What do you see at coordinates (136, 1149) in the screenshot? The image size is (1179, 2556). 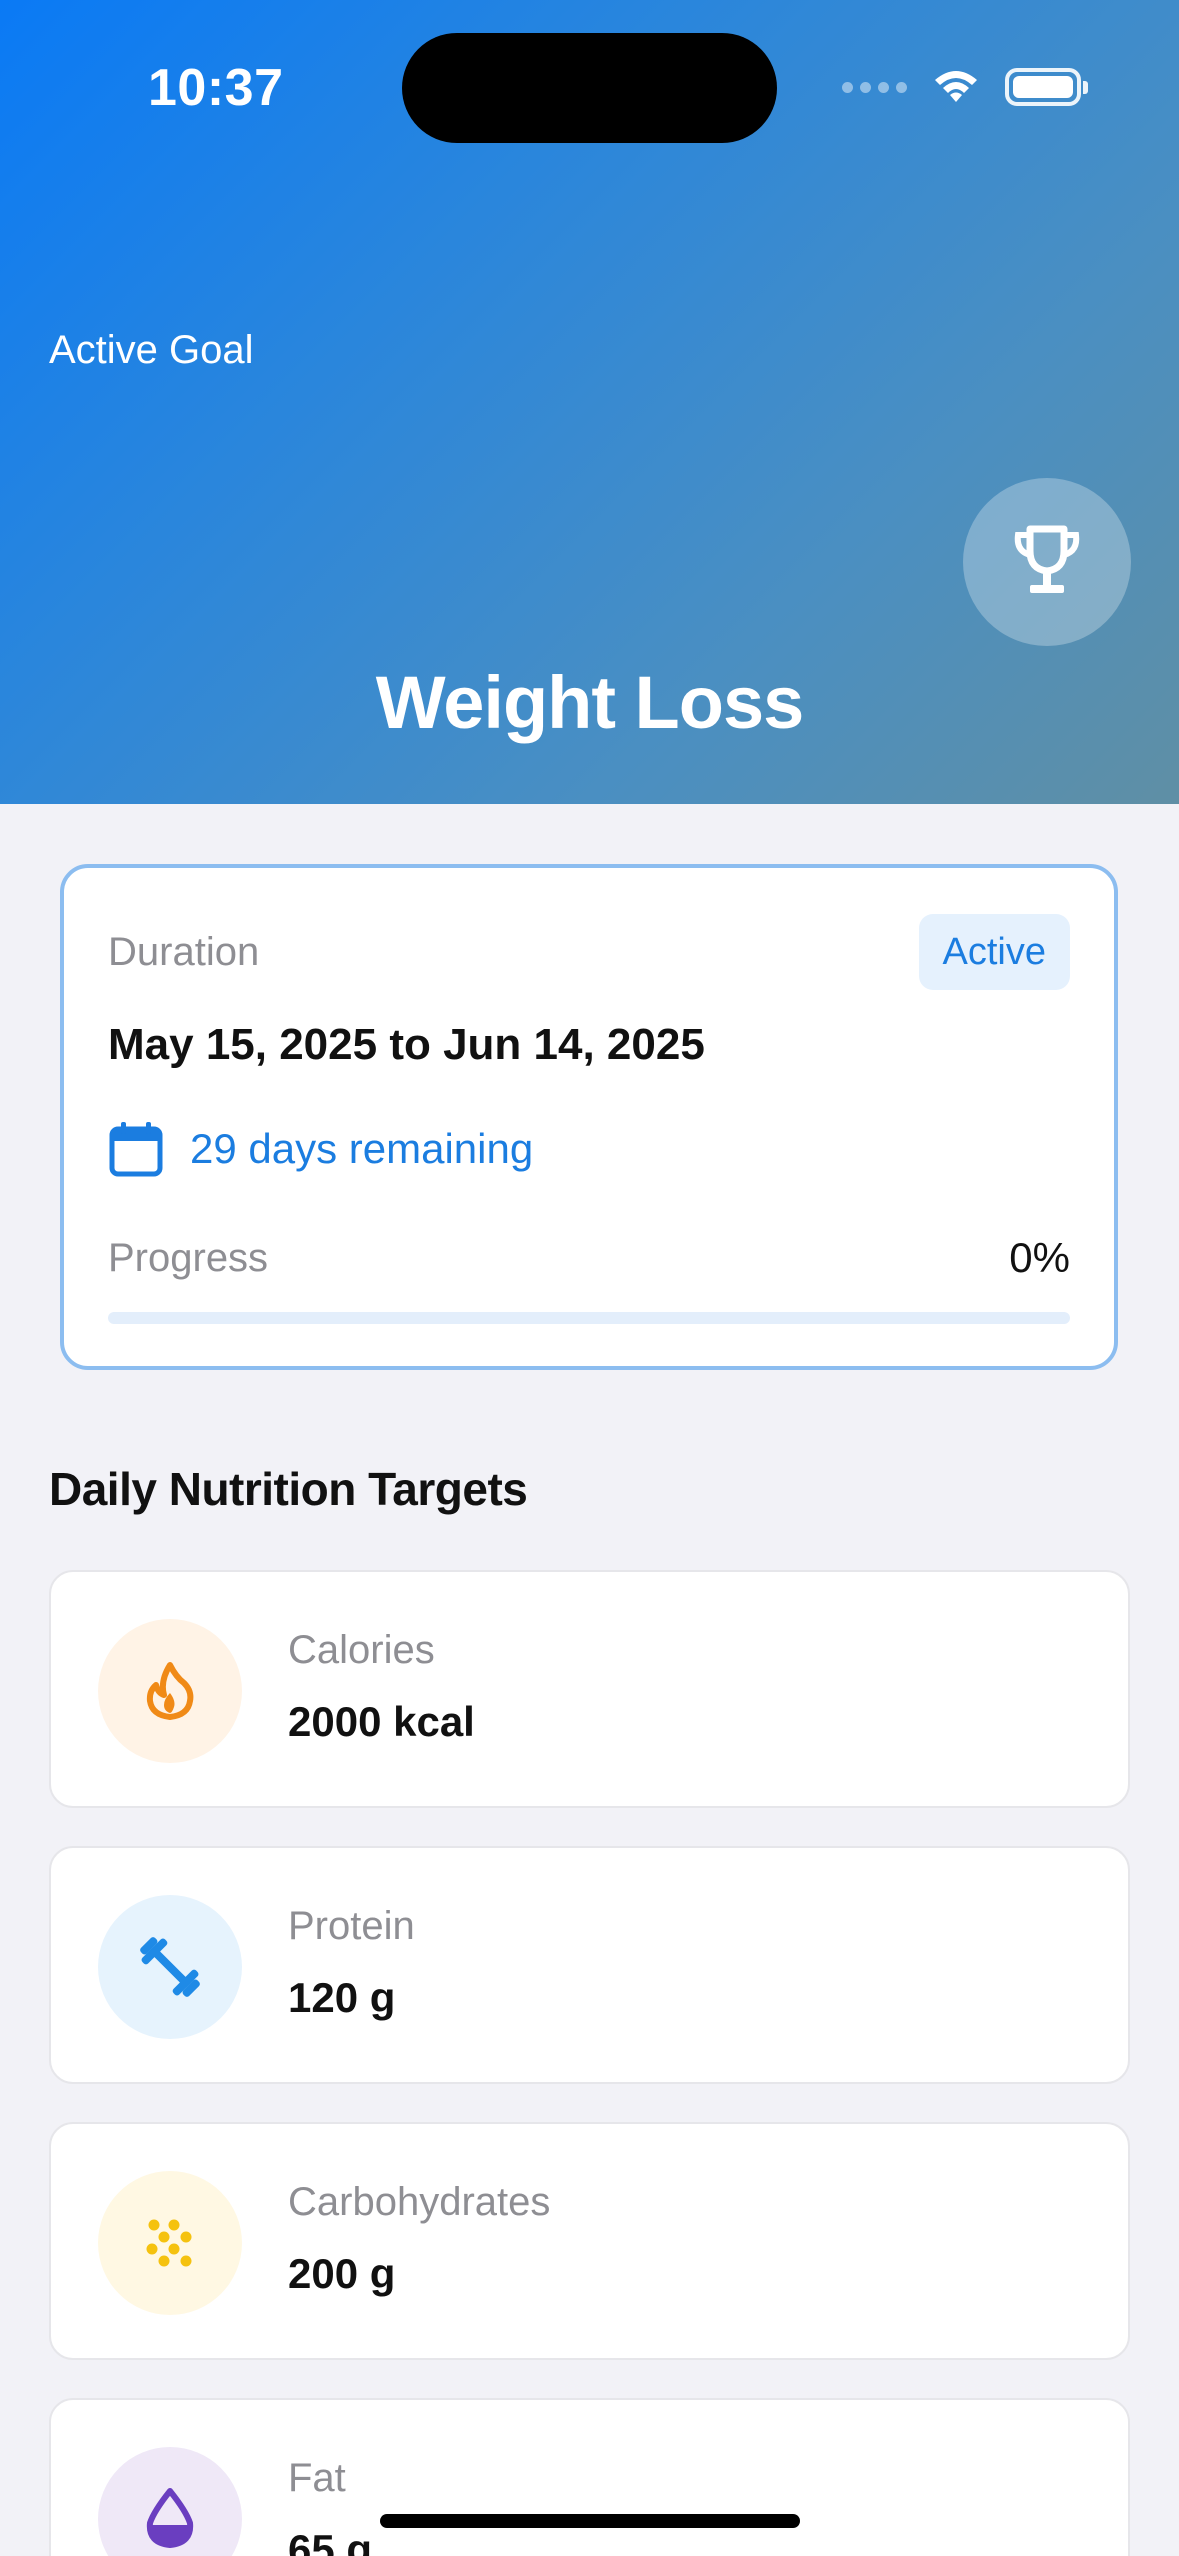 I see `calendar-icon` at bounding box center [136, 1149].